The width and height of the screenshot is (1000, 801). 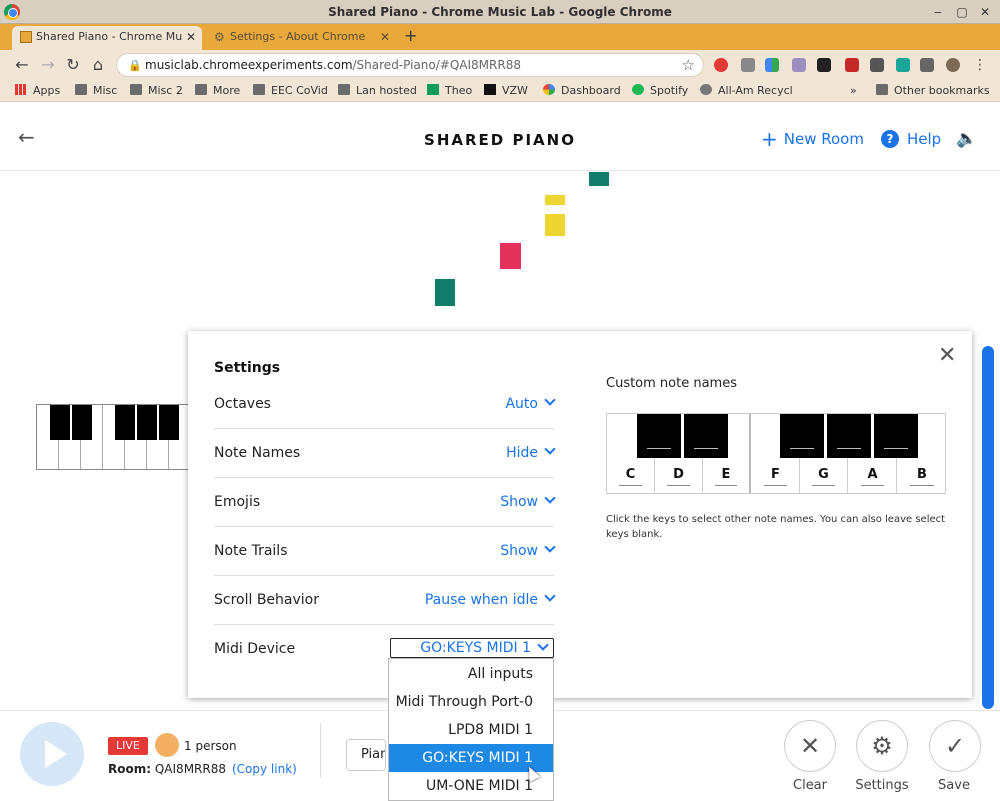 What do you see at coordinates (938, 12) in the screenshot?
I see `minimize-icon: ‒` at bounding box center [938, 12].